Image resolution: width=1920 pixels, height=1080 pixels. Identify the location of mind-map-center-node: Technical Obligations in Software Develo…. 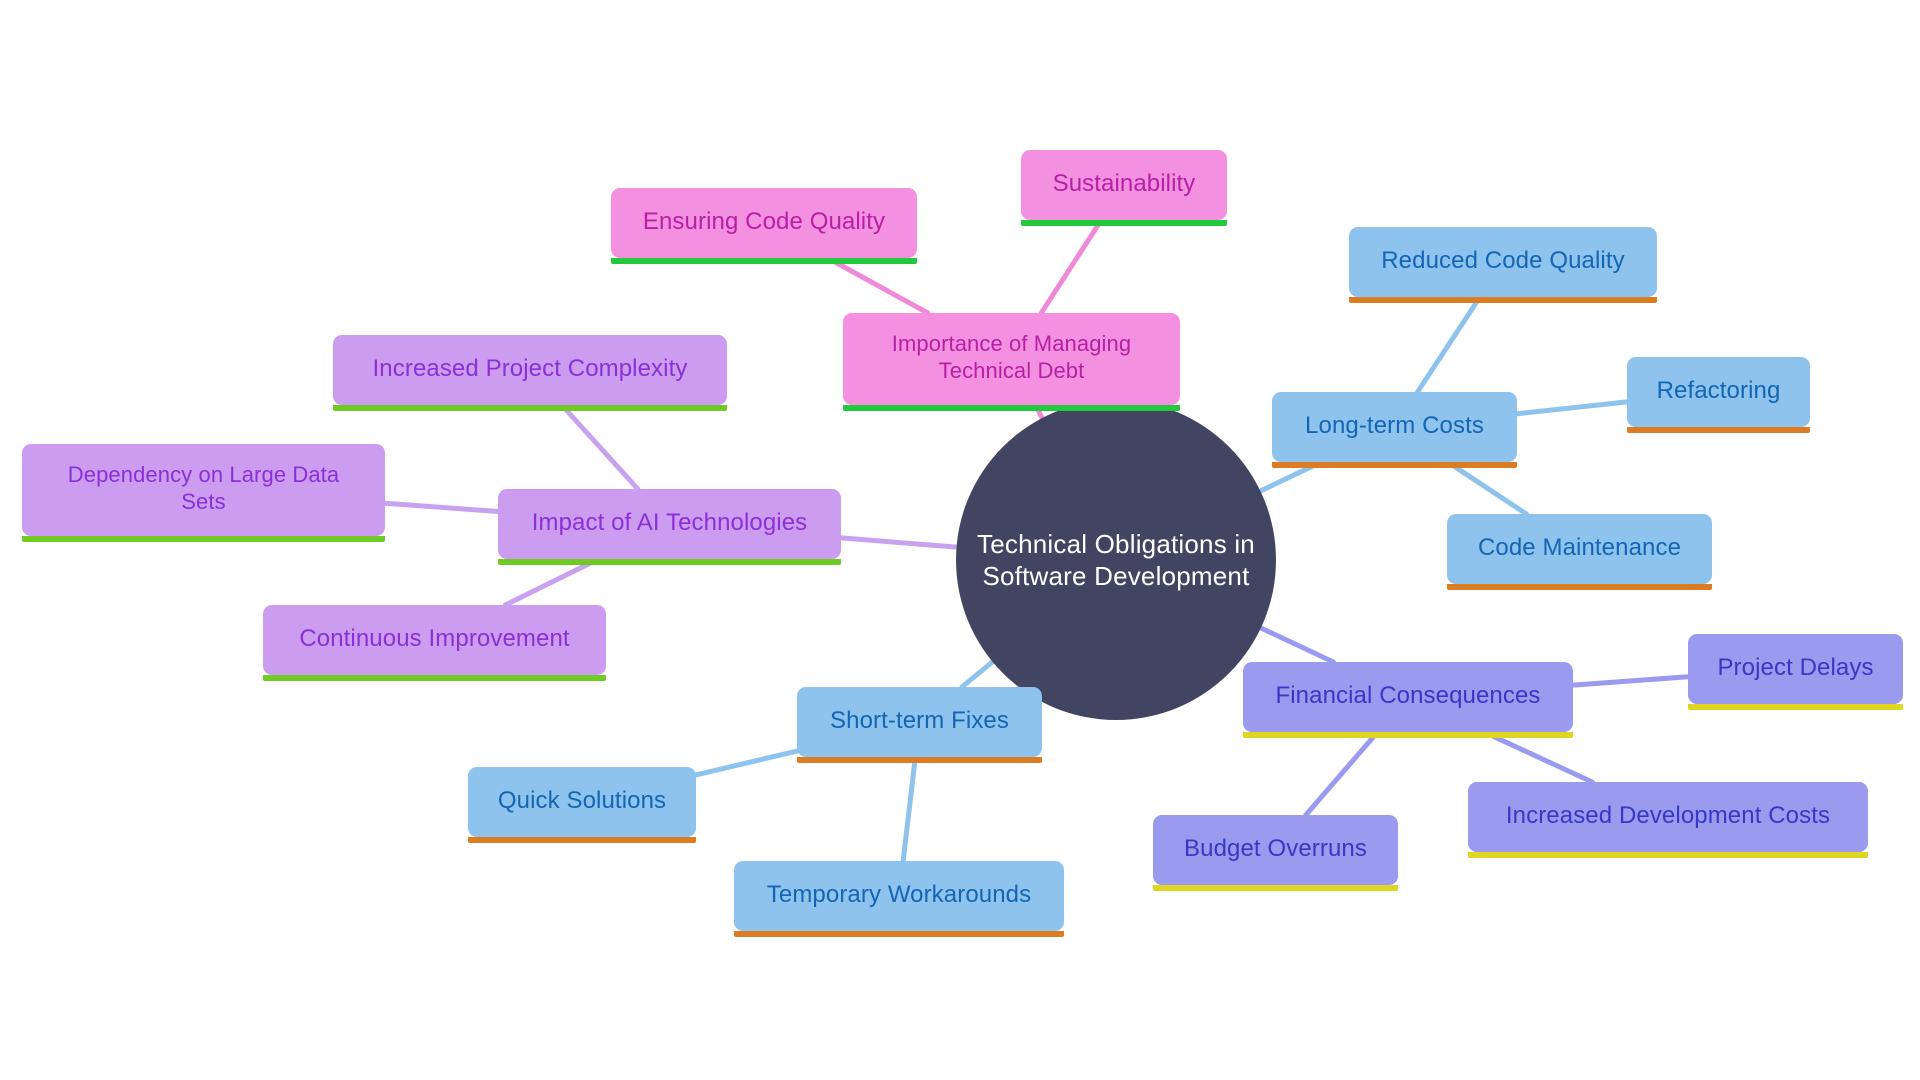
(1116, 560).